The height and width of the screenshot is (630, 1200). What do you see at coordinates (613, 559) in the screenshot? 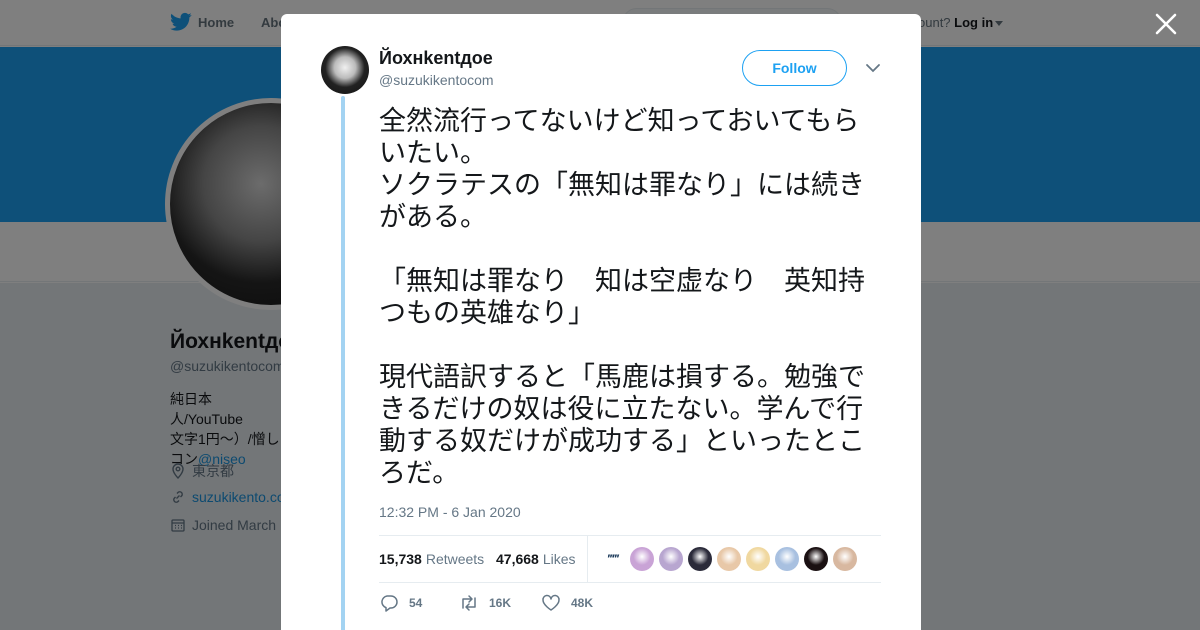
I see `liker-dots-icon: ‴‴` at bounding box center [613, 559].